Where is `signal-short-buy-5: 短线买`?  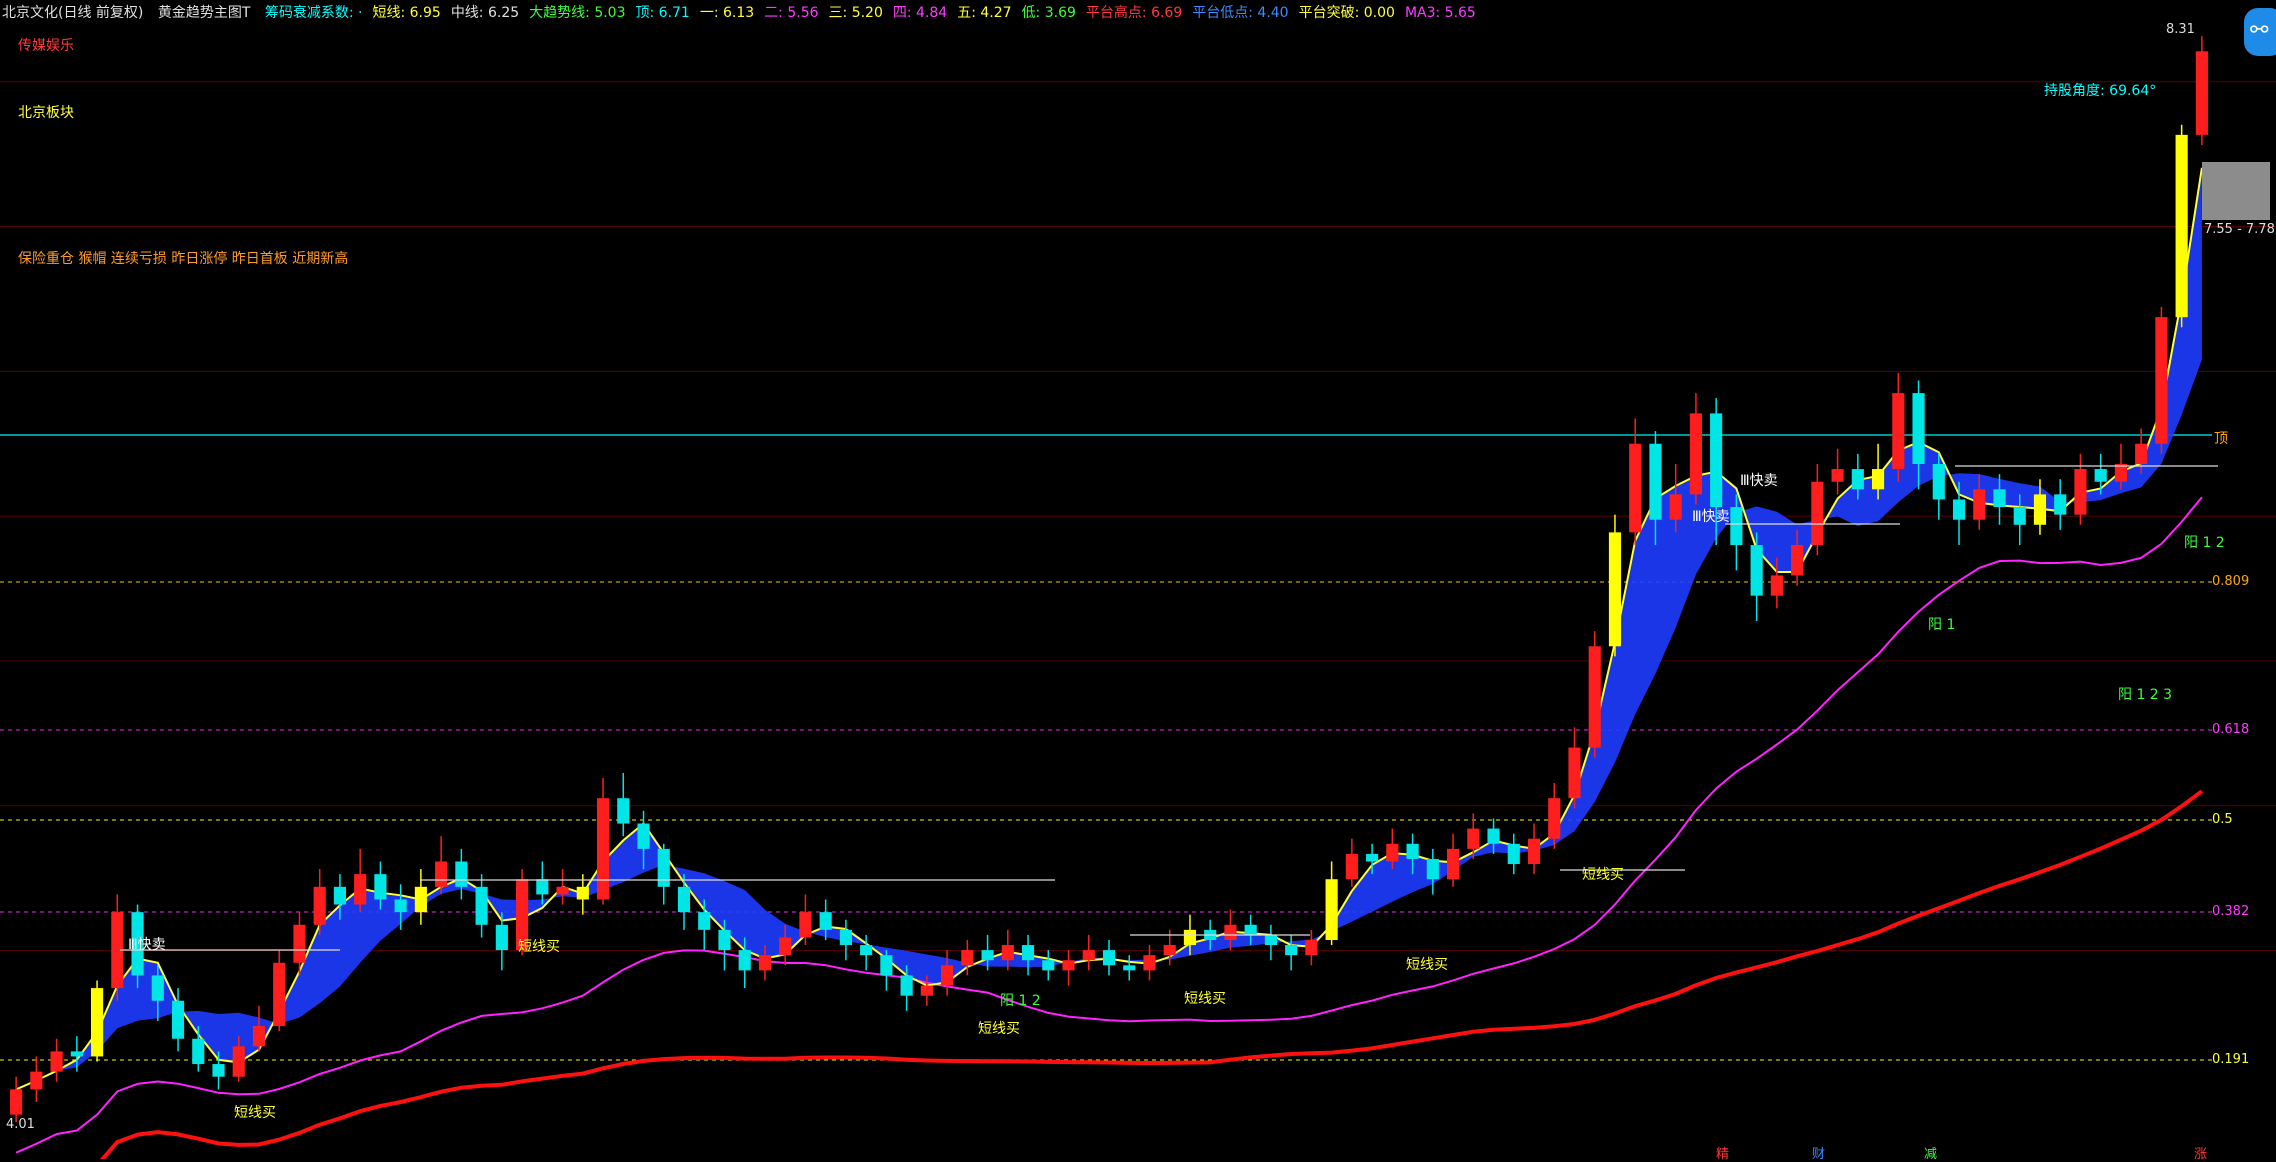
signal-short-buy-5: 短线买 is located at coordinates (1427, 965).